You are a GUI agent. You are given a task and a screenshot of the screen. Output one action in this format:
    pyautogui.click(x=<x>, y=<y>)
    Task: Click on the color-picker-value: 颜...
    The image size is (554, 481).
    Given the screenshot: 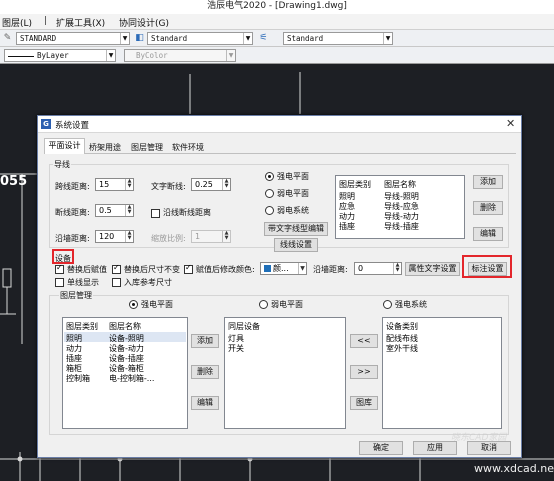 What is the action you would take?
    pyautogui.click(x=281, y=268)
    